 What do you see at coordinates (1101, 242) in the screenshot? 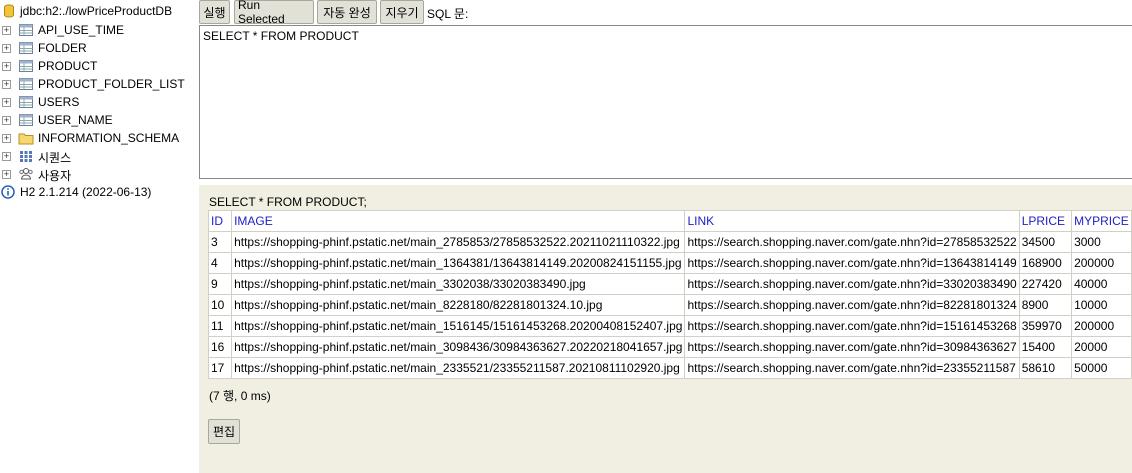
I see `cell-myprice: 3000` at bounding box center [1101, 242].